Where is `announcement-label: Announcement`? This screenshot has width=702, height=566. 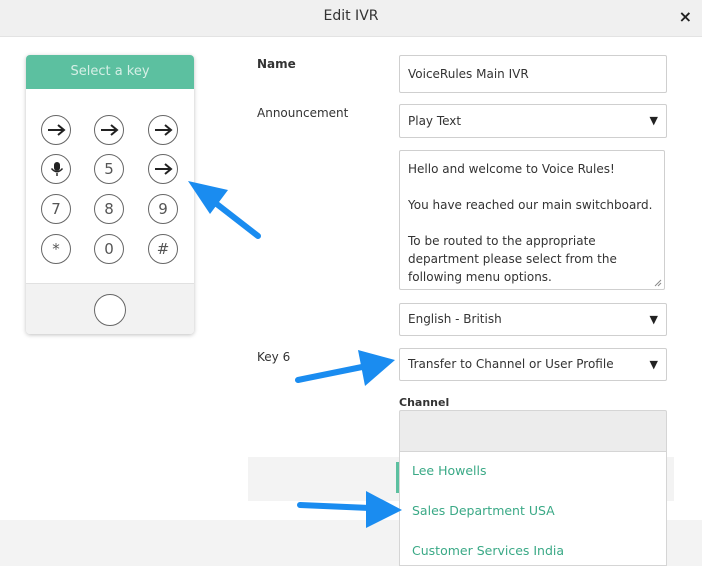 announcement-label: Announcement is located at coordinates (303, 113).